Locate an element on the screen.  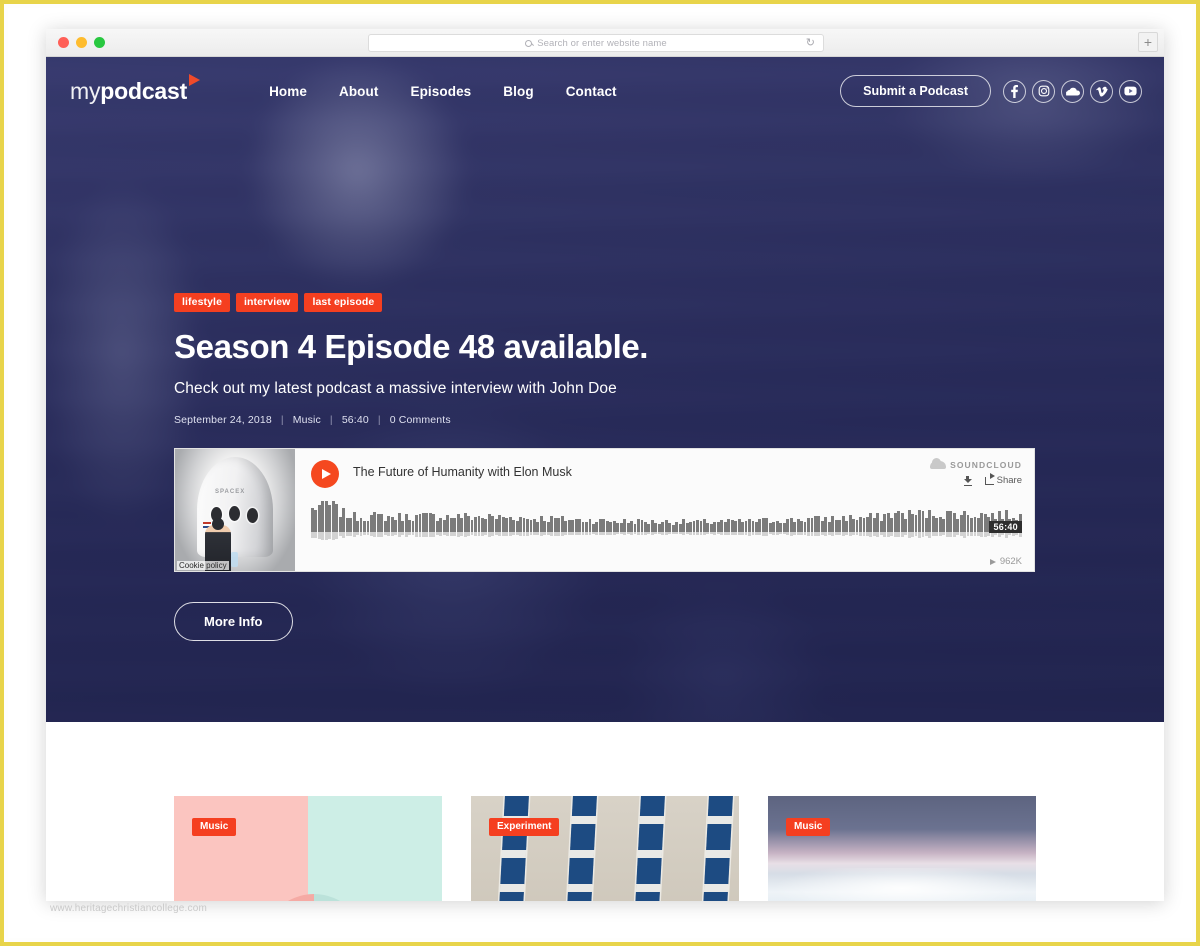
logo-text-bold: podcast is located at coordinates (144, 90).